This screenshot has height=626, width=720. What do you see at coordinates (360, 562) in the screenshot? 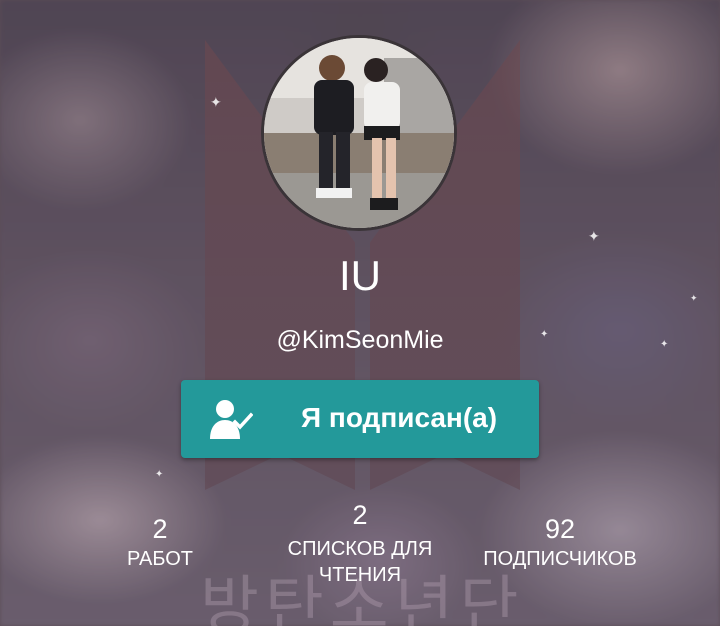
I see `stat-reading-lists-label: СПИСКОВ ДЛЯ ЧТЕНИЯ` at bounding box center [360, 562].